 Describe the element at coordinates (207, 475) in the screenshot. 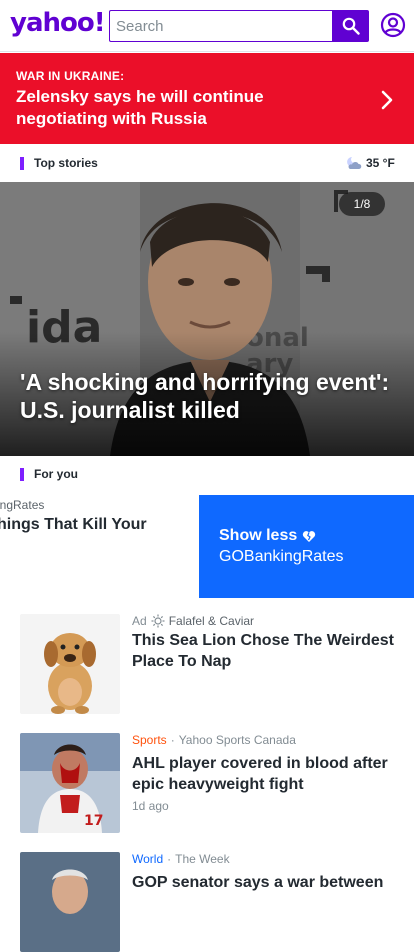

I see `for-you-header: For you` at that location.